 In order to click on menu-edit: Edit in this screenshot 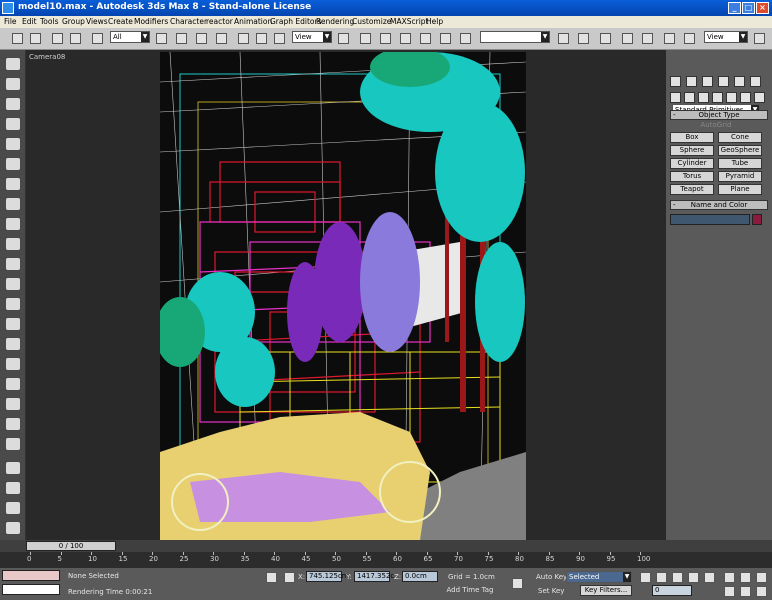, I will do `click(29, 21)`.